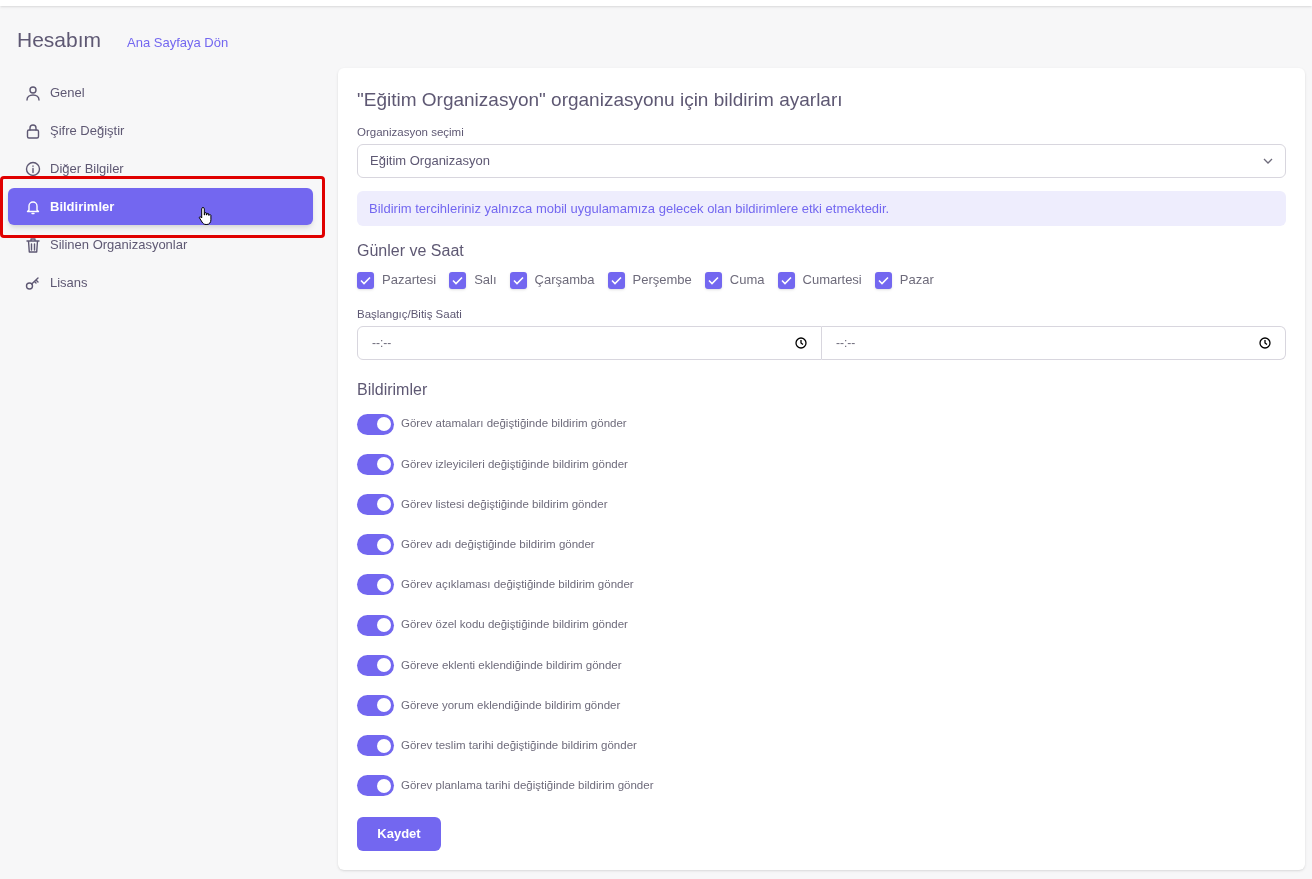 The image size is (1312, 879). What do you see at coordinates (511, 705) in the screenshot?
I see `toggle-label: Göreve yorum eklendiğinde bildirim gönder` at bounding box center [511, 705].